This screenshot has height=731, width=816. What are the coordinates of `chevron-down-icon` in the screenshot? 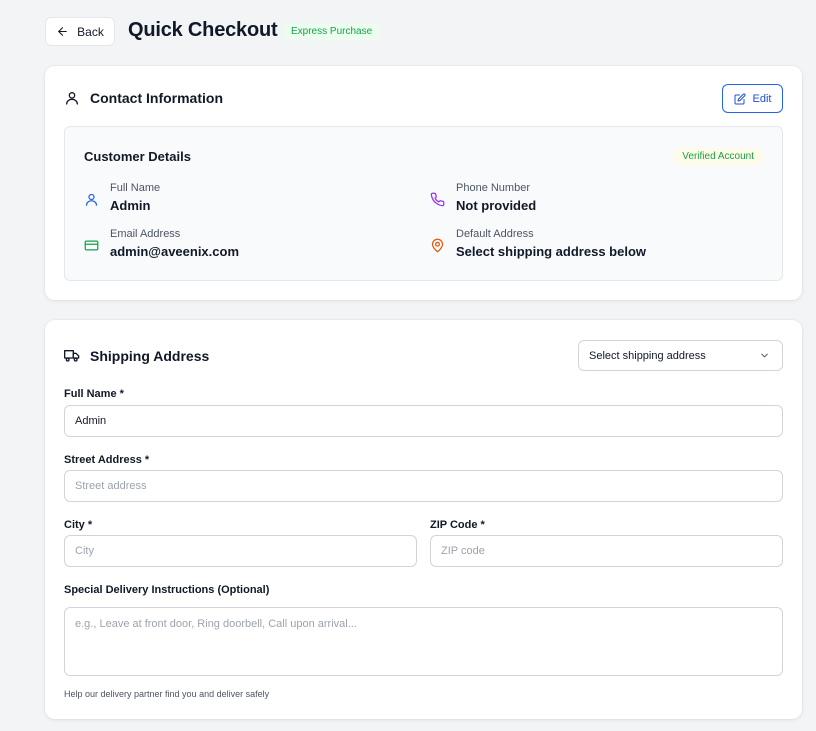 It's located at (764, 355).